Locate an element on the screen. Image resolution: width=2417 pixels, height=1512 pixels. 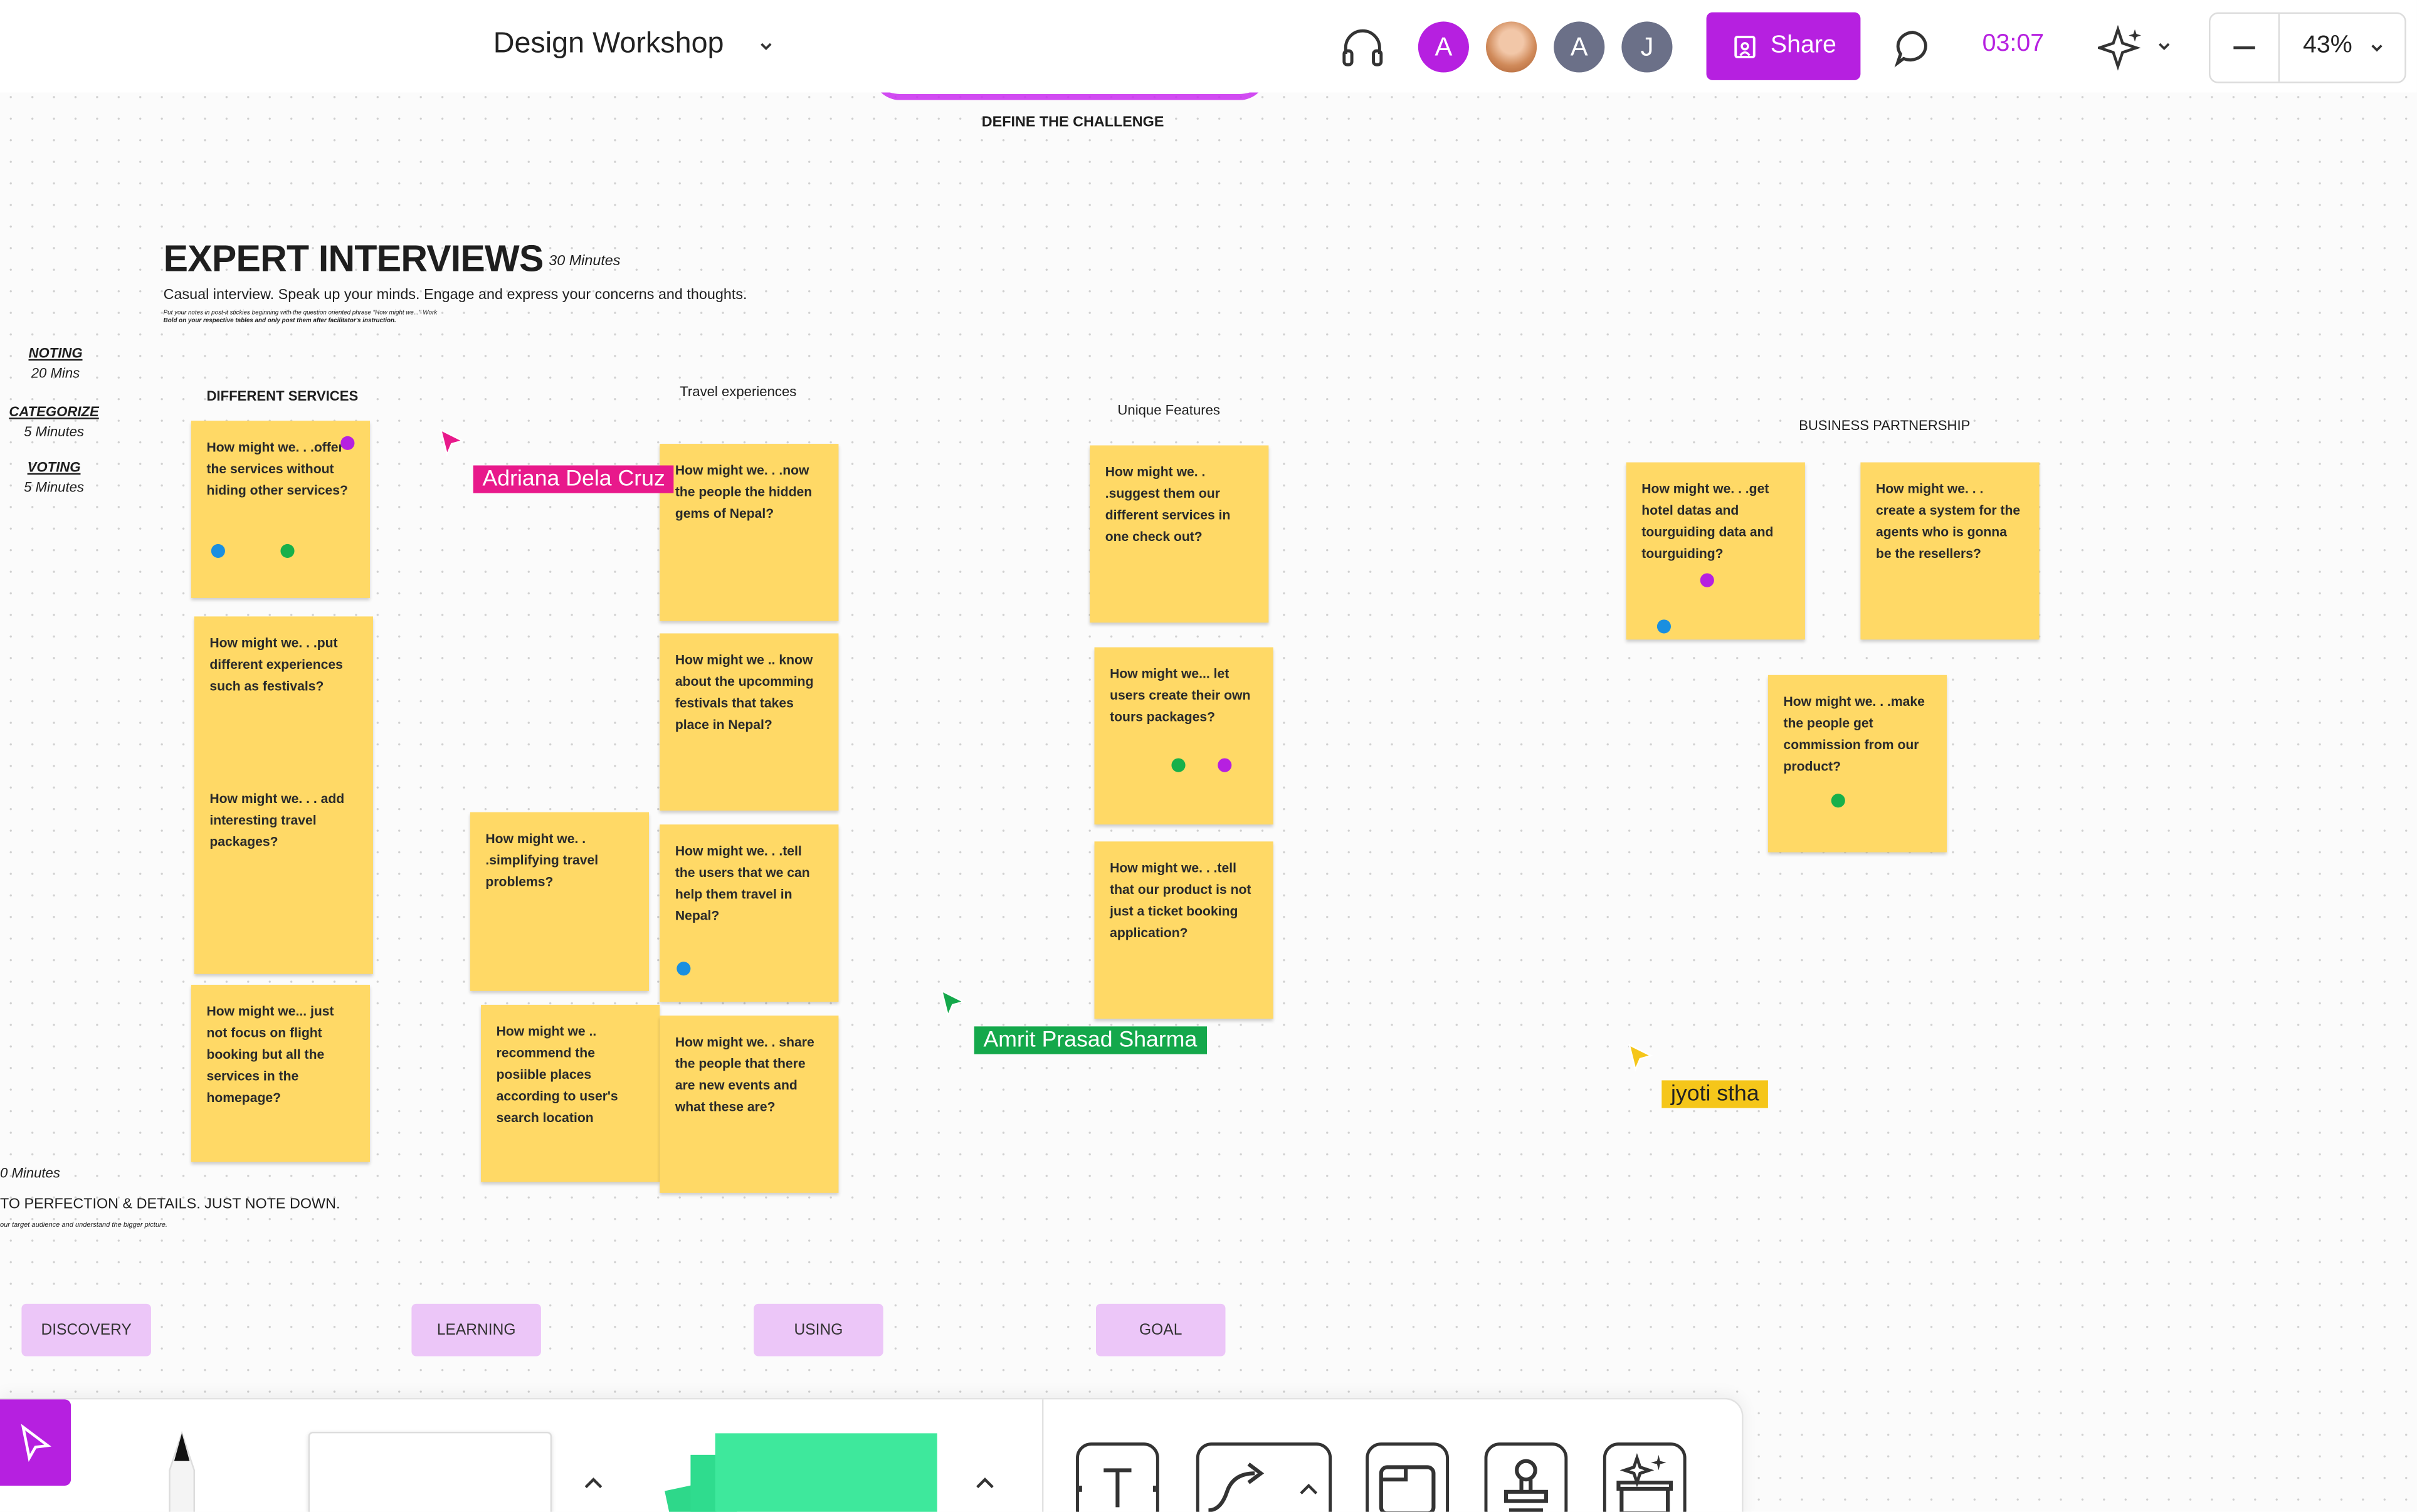
side-meta-categorize: CATEGORIZE 5 Minutes is located at coordinates (54, 422).